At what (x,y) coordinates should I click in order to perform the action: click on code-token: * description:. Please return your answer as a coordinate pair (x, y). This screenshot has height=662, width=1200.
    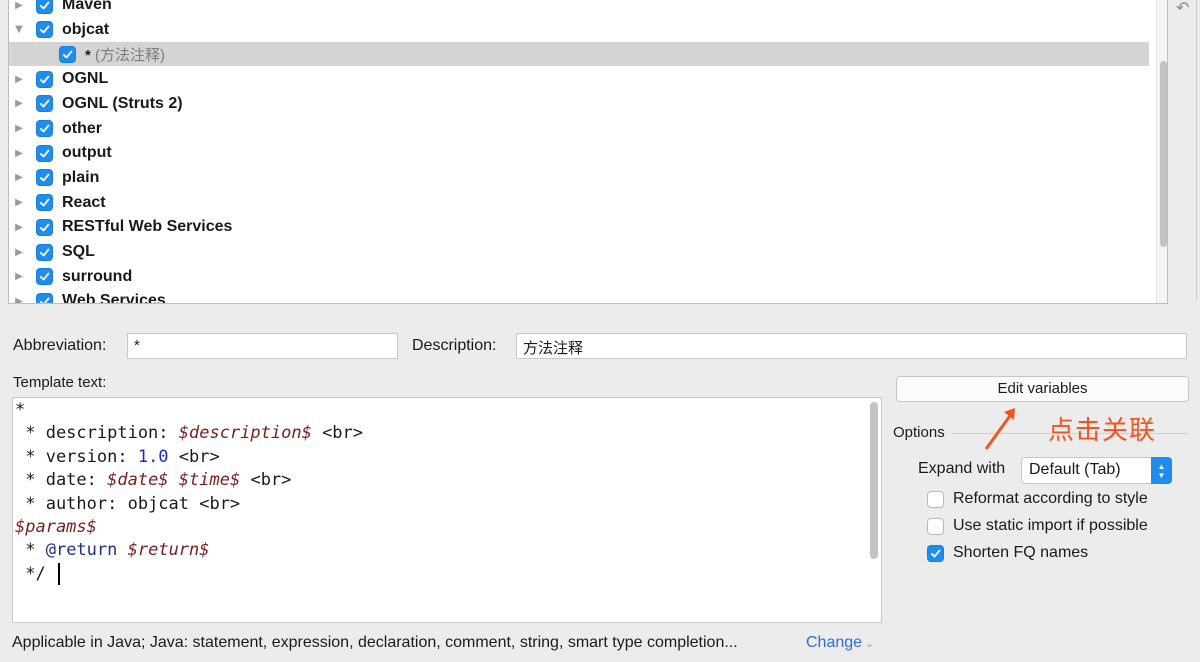
    Looking at the image, I should click on (97, 433).